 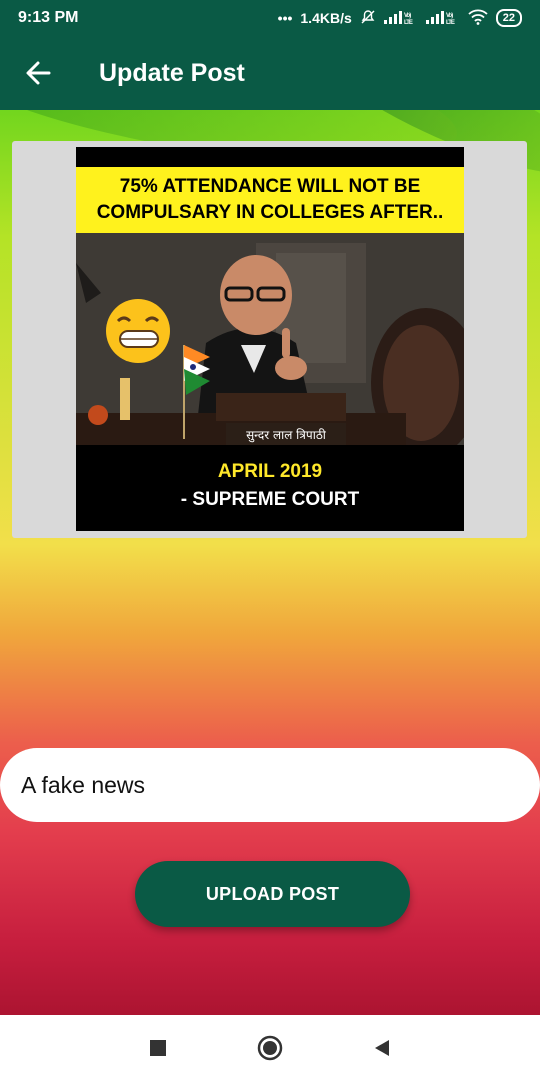 I want to click on status-icons: ••• 1.4KB/s Vo) LTE Vo) LTE 22, so click(x=400, y=18).